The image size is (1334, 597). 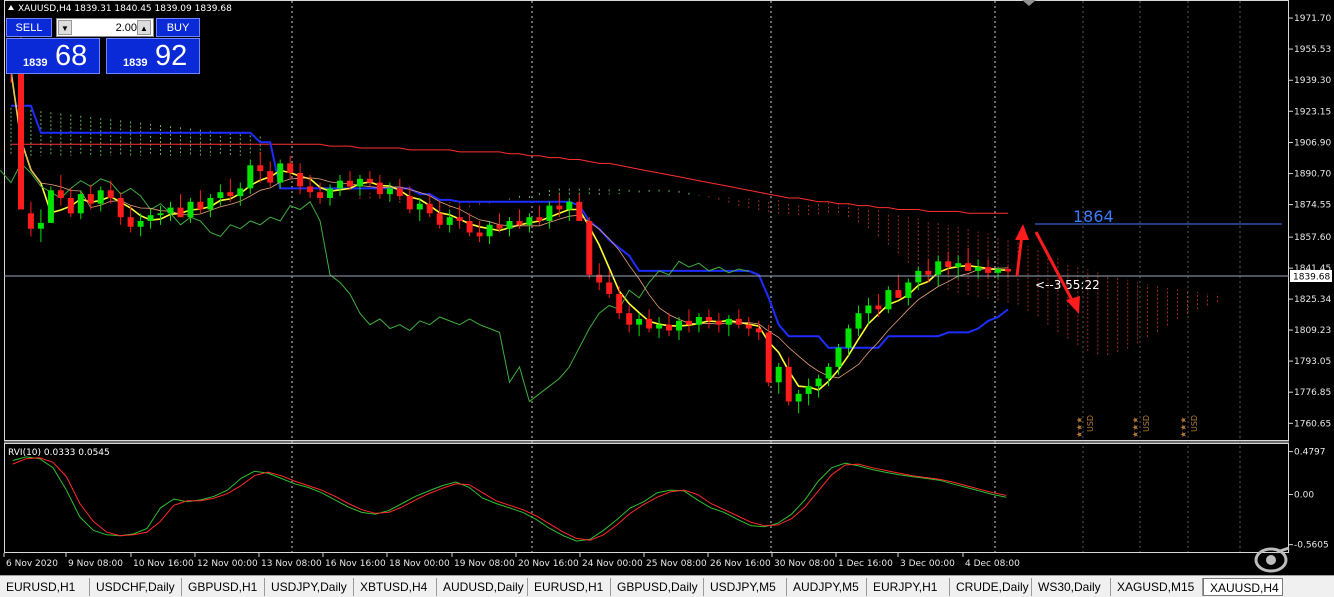 I want to click on lot-size-field: ▼ ▲, so click(x=105, y=27).